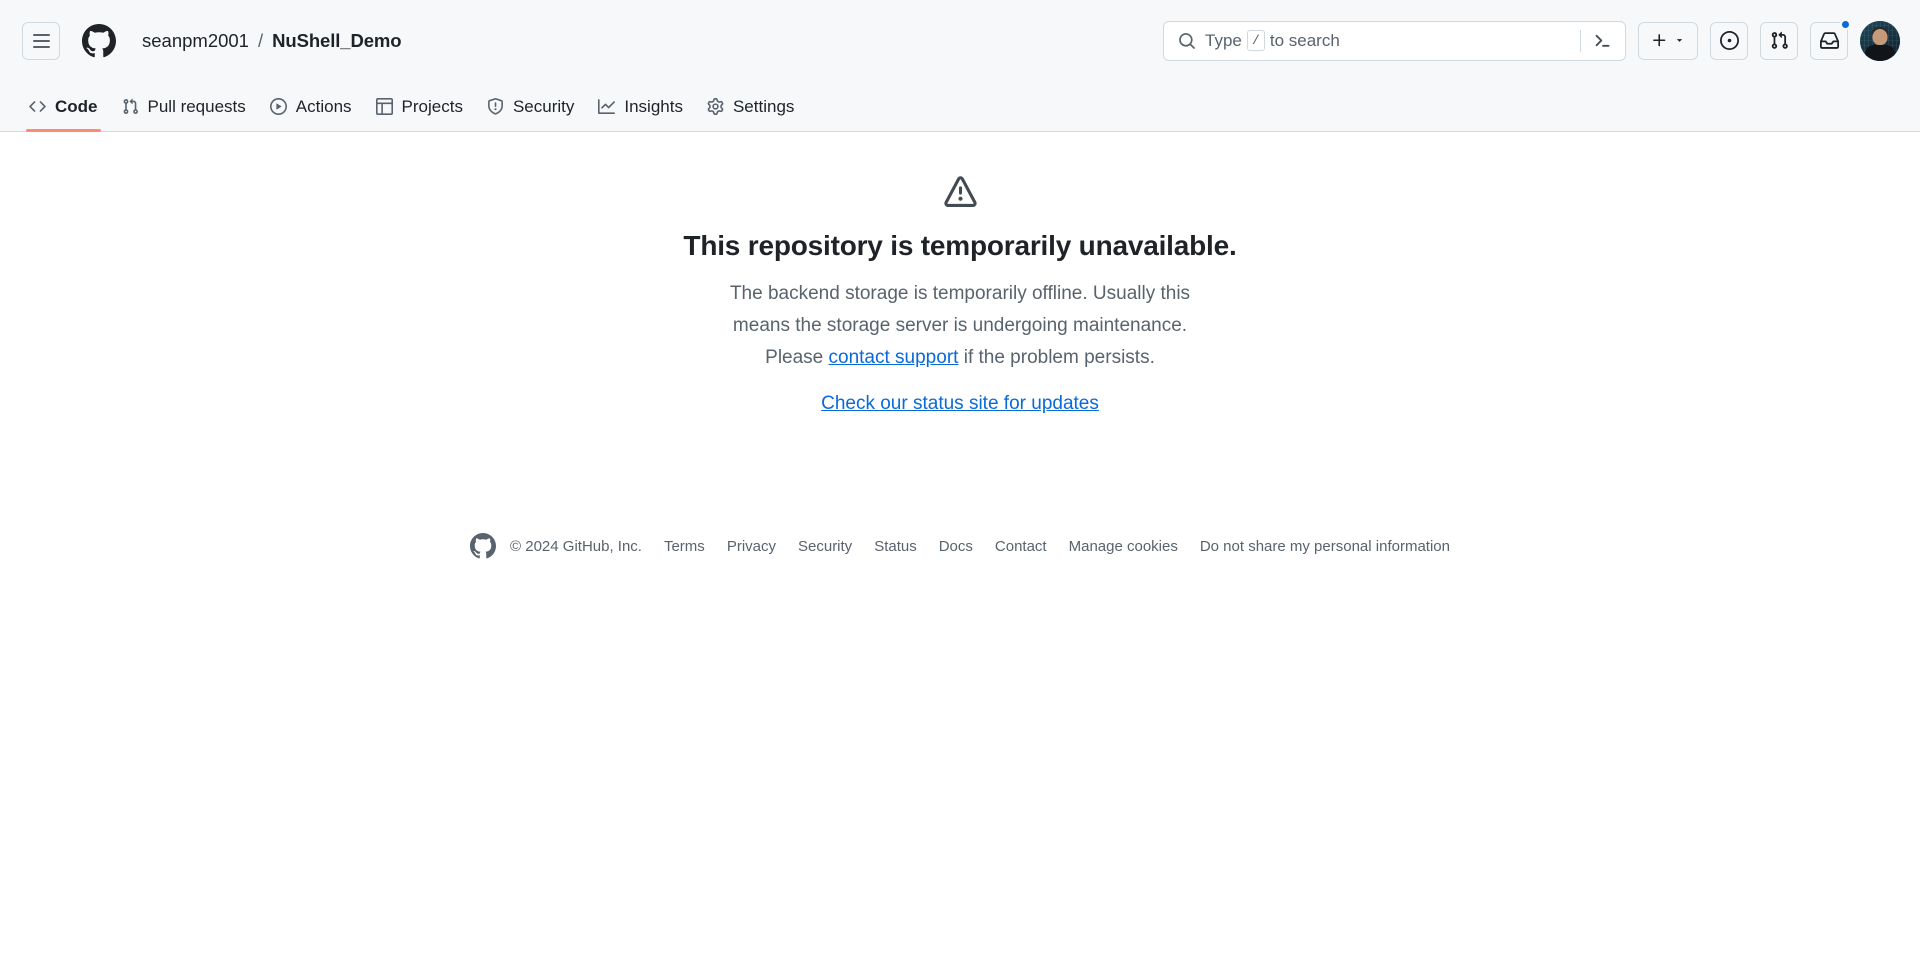 The image size is (1920, 957). Describe the element at coordinates (1679, 40) in the screenshot. I see `chevron-down-icon` at that location.